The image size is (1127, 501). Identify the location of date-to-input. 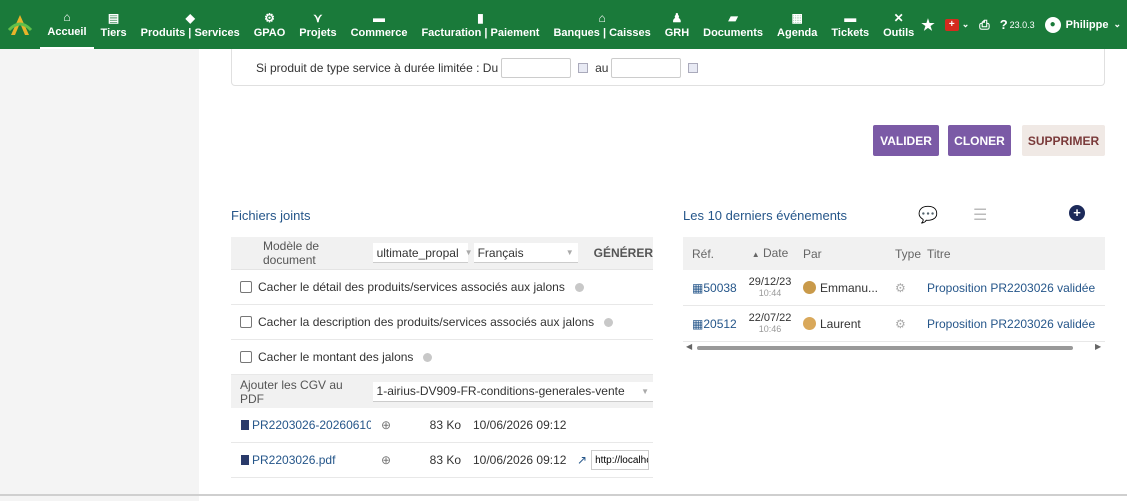
(646, 68).